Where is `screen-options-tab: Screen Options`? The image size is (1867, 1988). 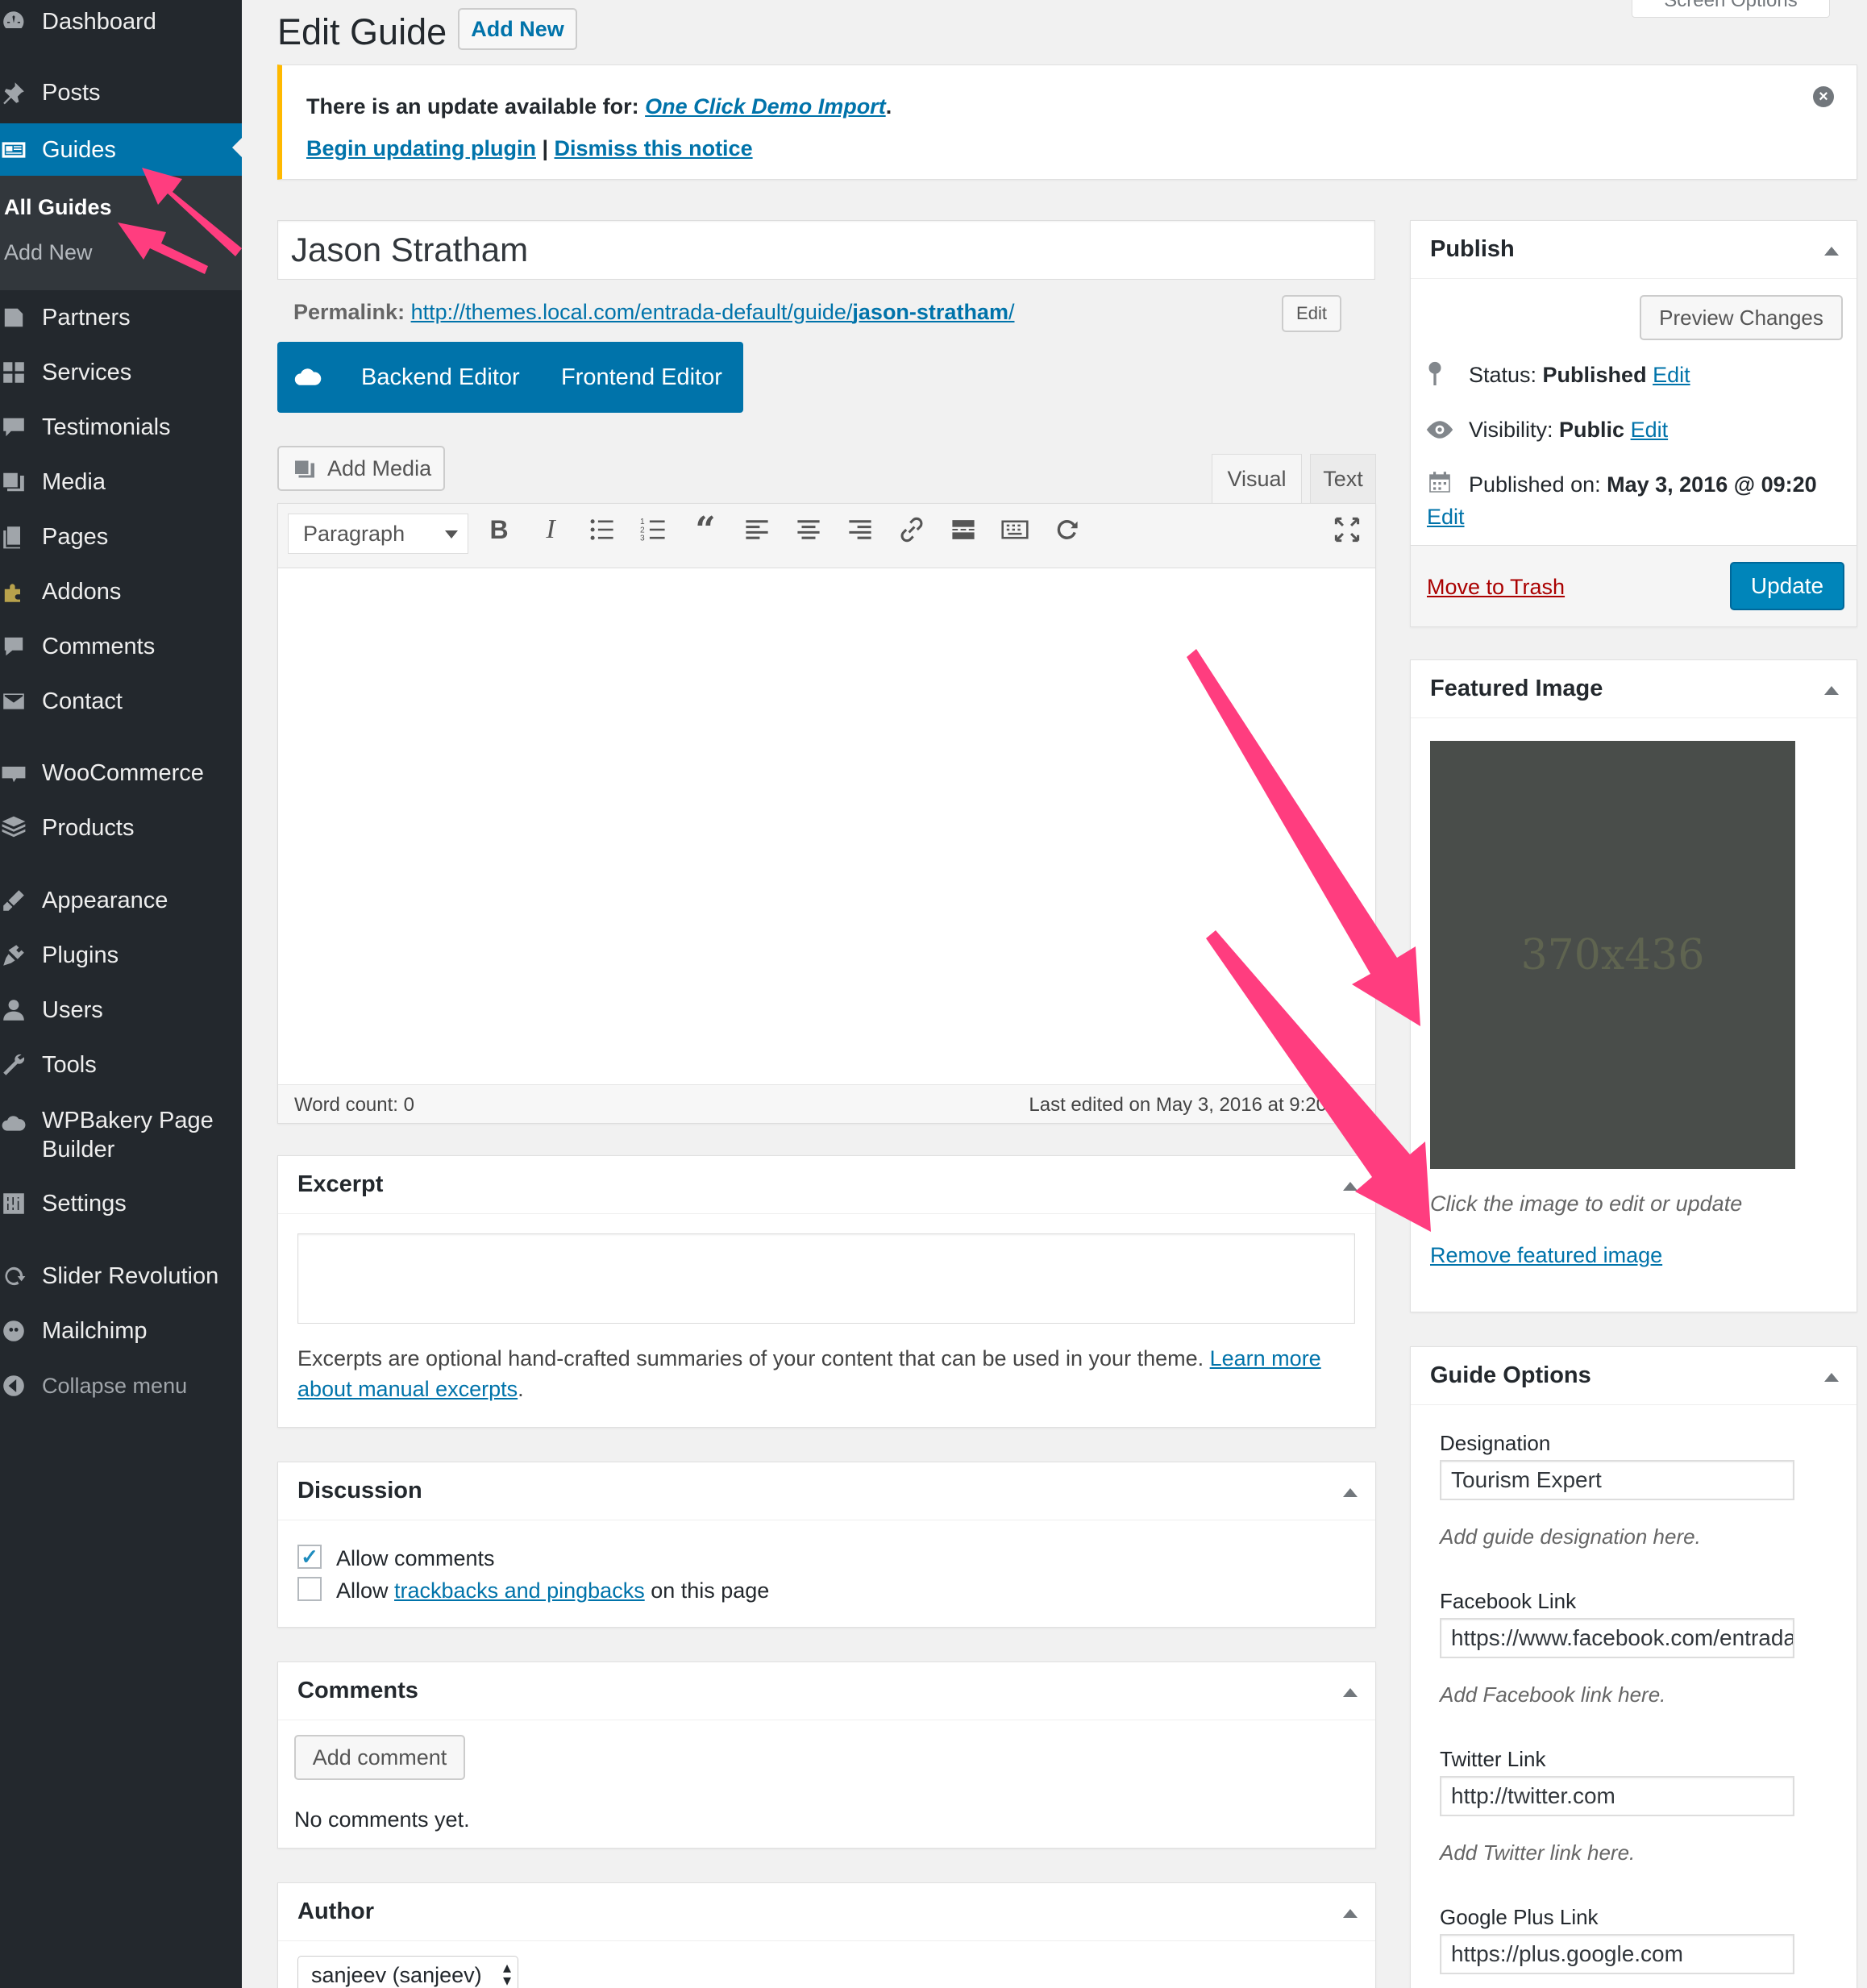 screen-options-tab: Screen Options is located at coordinates (1731, 9).